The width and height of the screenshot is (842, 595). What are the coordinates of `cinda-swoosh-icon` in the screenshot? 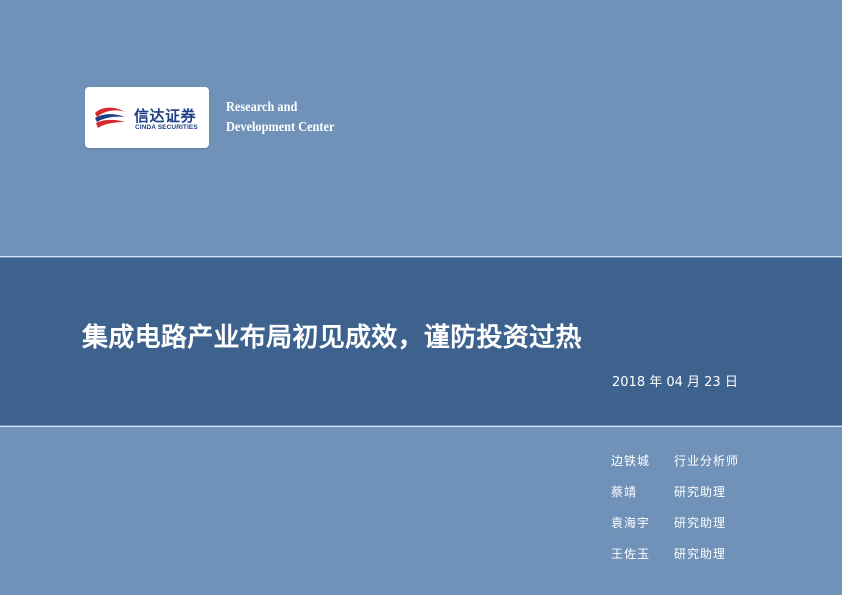 It's located at (110, 117).